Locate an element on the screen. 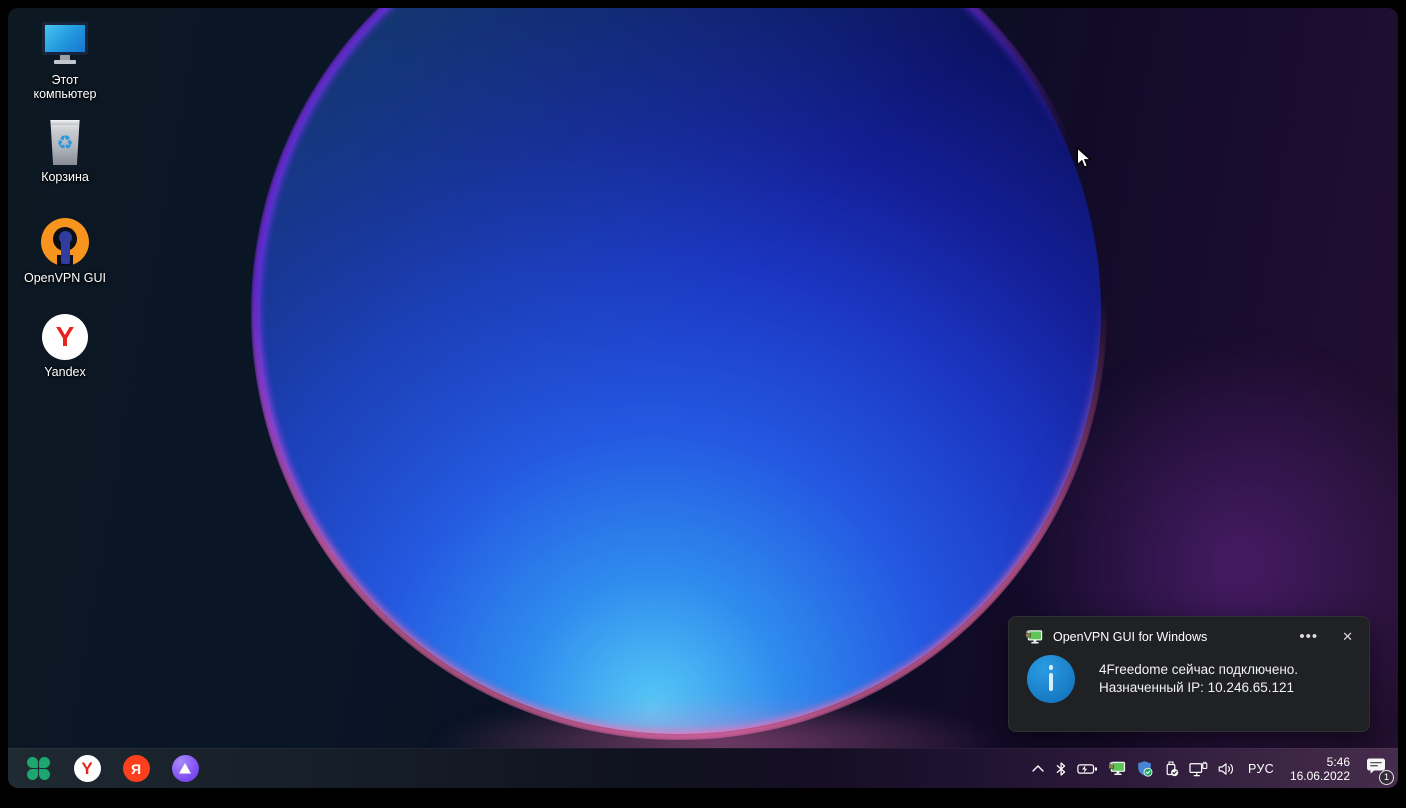  clock-time: 5:46 is located at coordinates (1338, 761).